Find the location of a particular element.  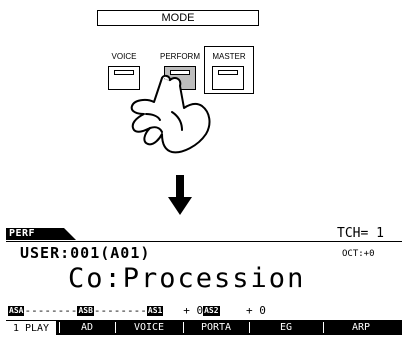

tab-play: 1 PLAY is located at coordinates (31, 327).